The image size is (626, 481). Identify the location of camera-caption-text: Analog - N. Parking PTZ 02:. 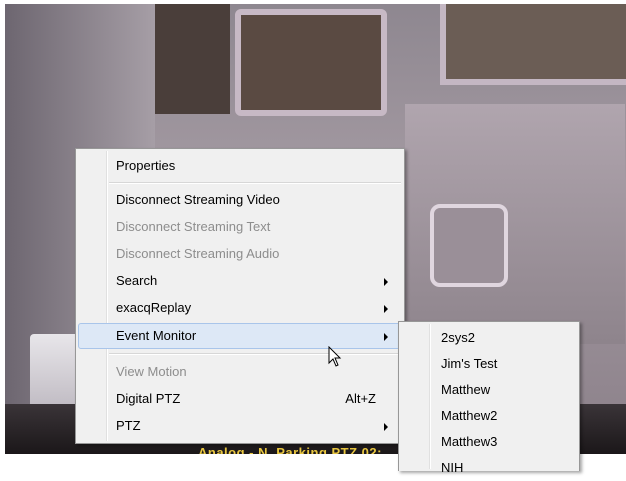
(290, 449).